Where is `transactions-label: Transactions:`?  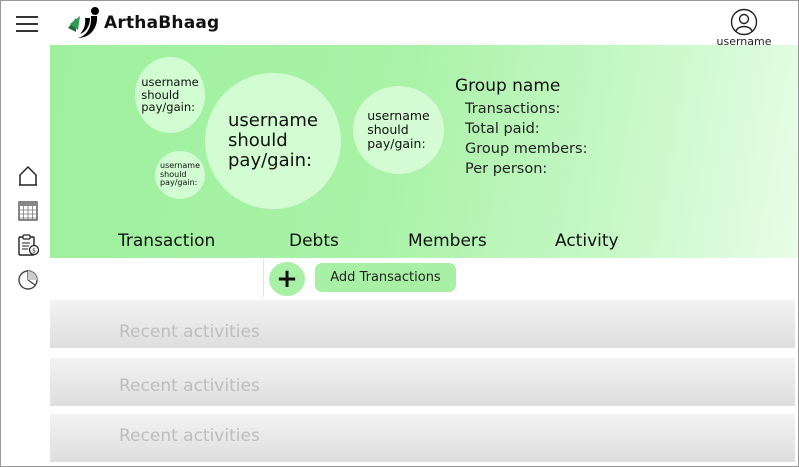 transactions-label: Transactions: is located at coordinates (513, 109).